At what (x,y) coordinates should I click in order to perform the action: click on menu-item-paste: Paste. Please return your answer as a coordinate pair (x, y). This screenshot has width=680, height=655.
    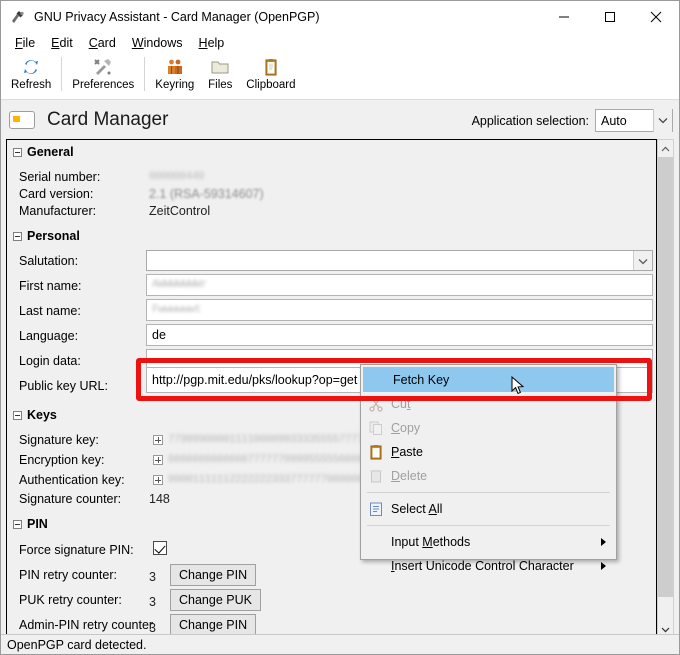
    Looking at the image, I should click on (488, 452).